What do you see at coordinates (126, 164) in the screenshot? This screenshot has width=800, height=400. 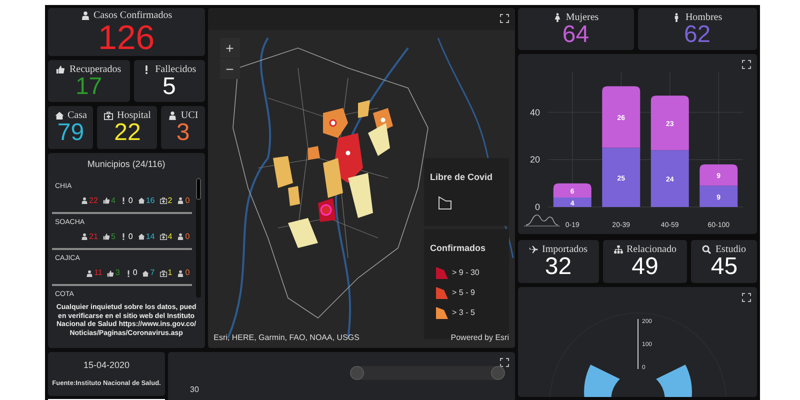 I see `panel-title: Municipios (24/116)` at bounding box center [126, 164].